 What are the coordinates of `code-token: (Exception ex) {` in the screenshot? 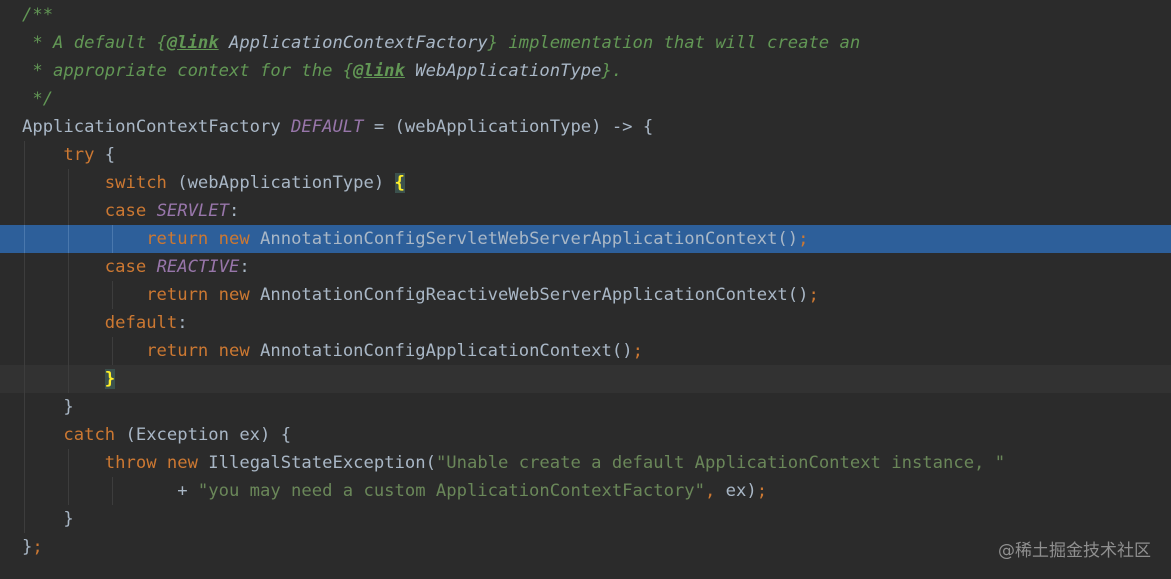 It's located at (203, 435).